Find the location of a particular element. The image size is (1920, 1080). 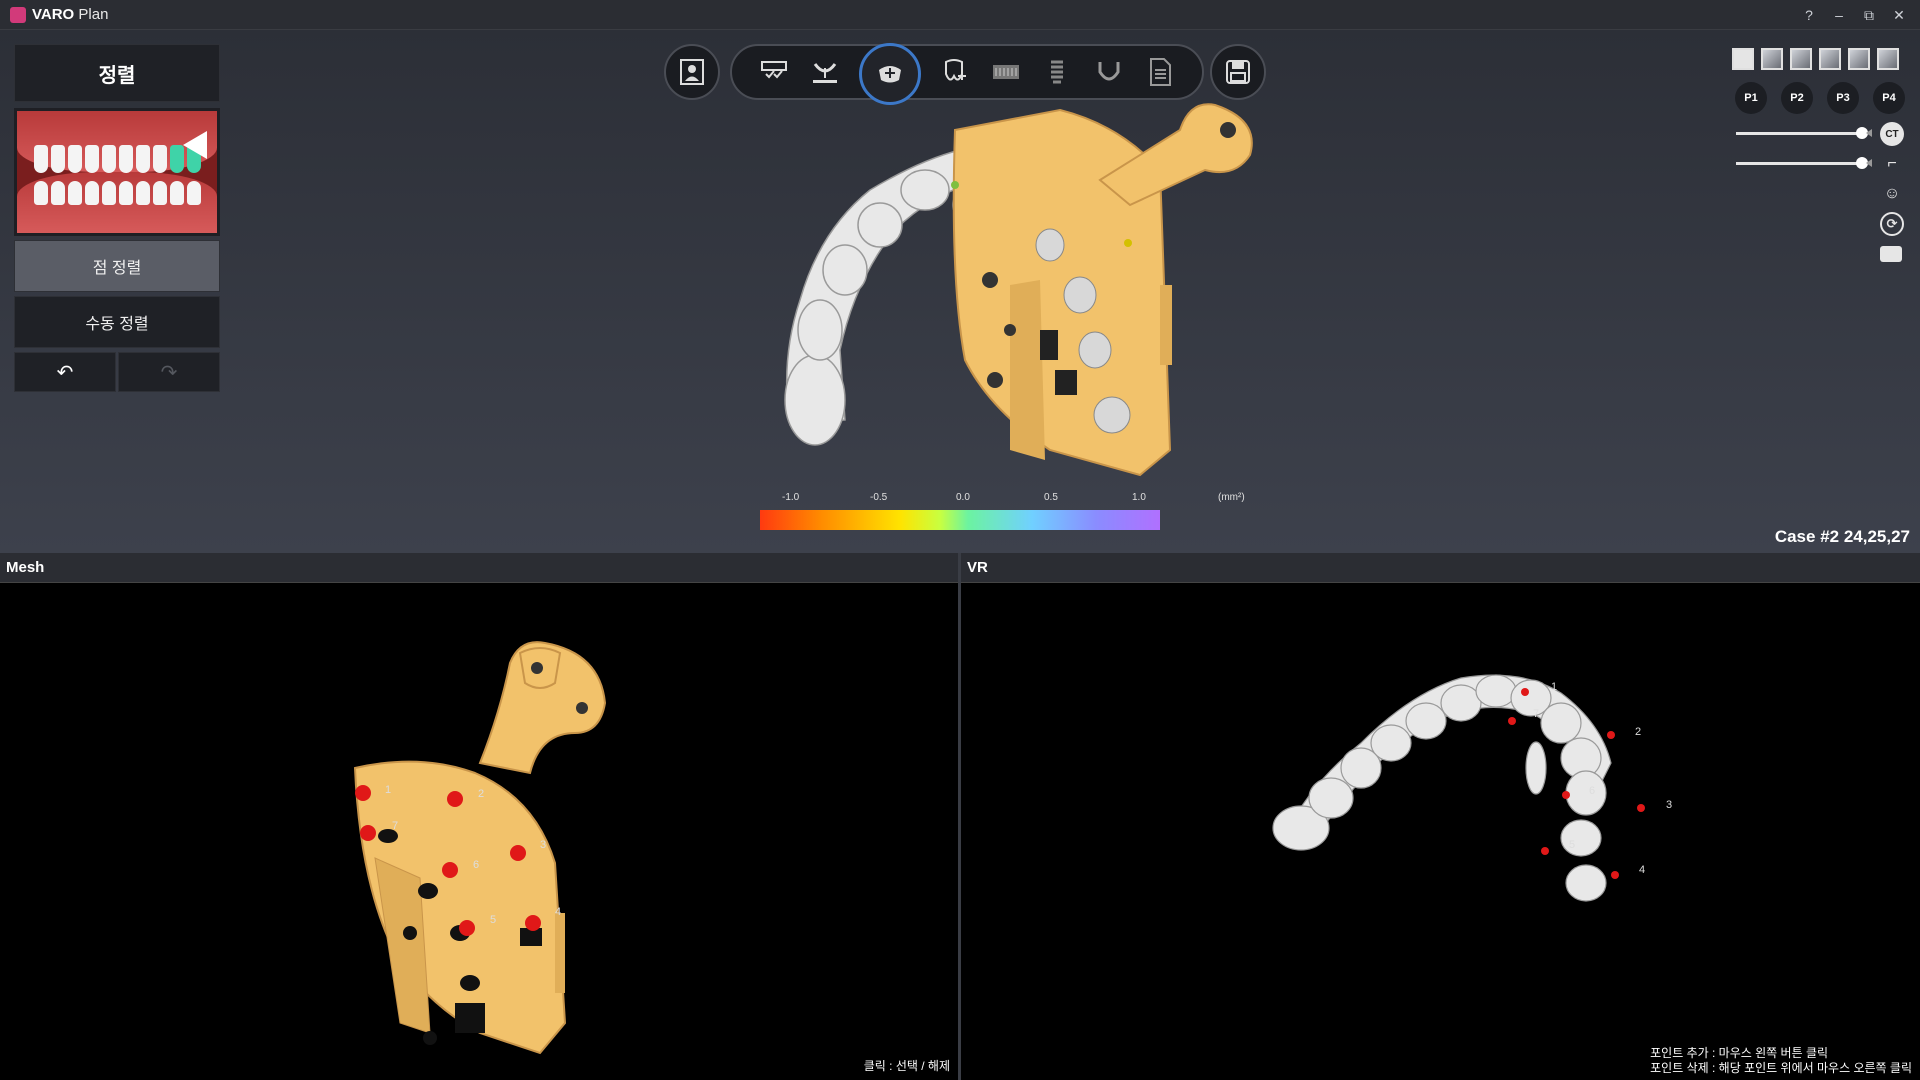

view-left-icon is located at coordinates (1801, 59).